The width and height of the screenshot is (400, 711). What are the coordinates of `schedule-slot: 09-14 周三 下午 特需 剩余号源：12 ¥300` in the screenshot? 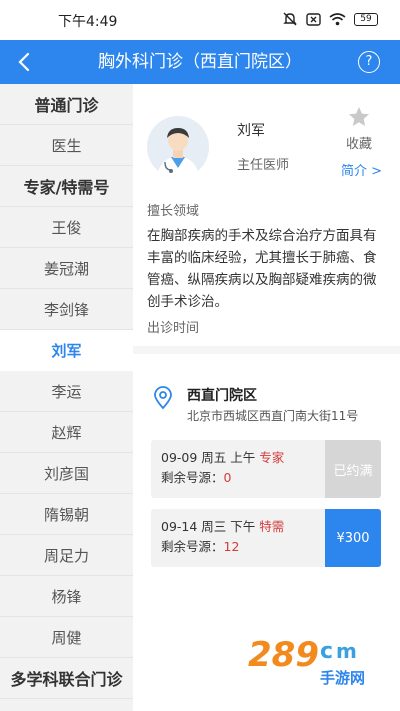 It's located at (266, 538).